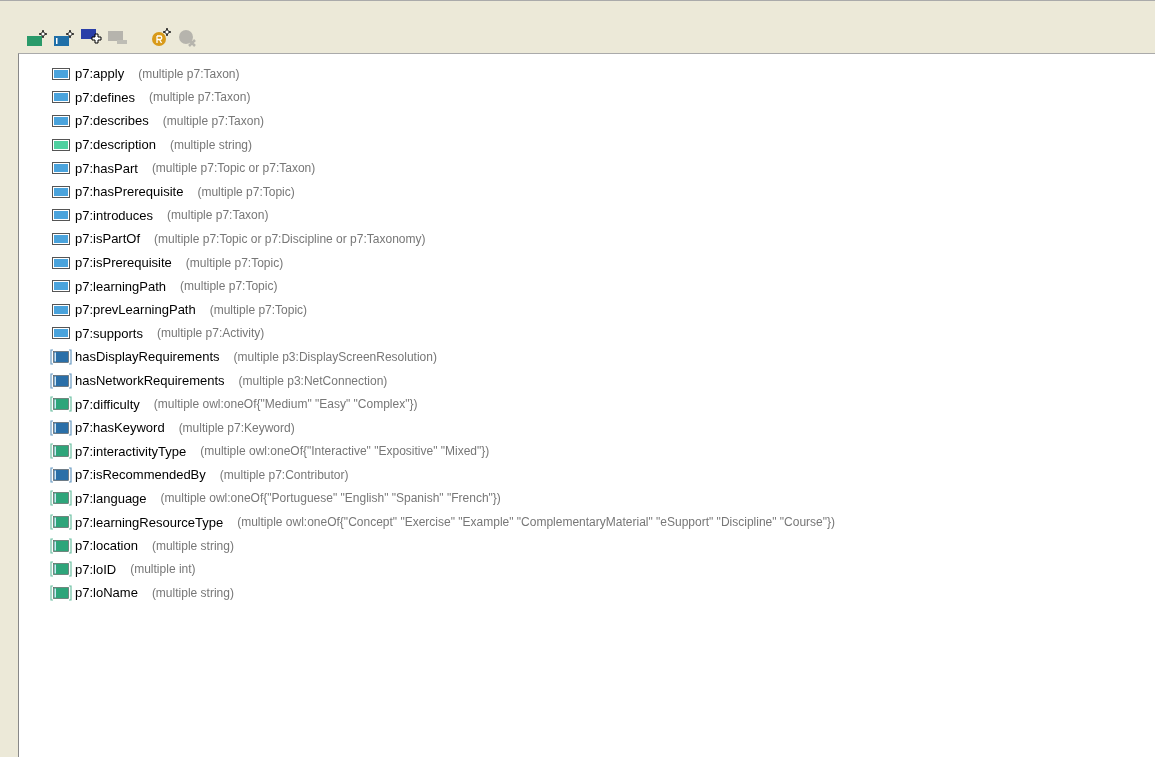 The image size is (1155, 757). I want to click on property-name: p7:interactivityType, so click(131, 451).